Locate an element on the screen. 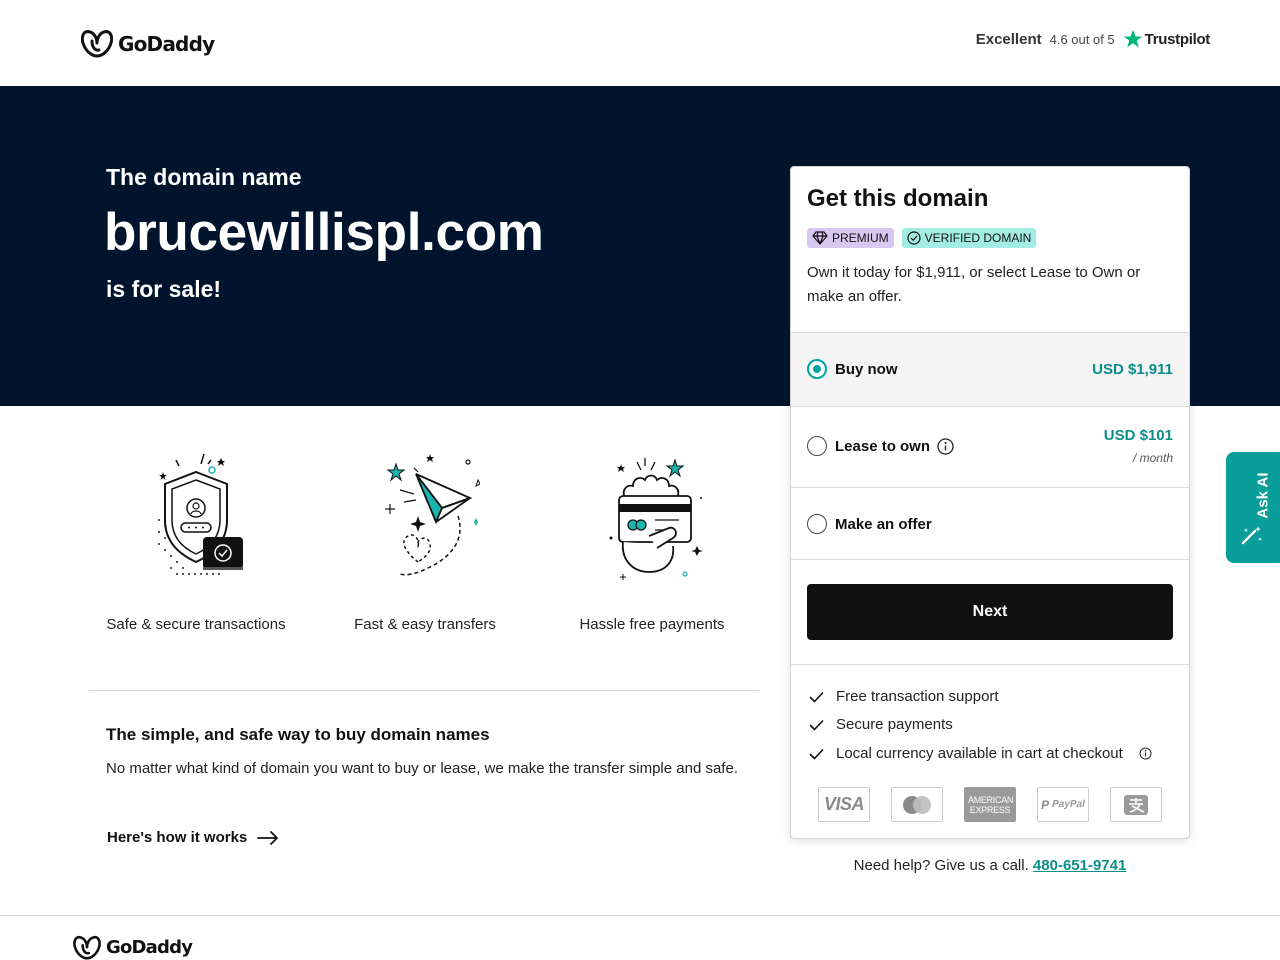 This screenshot has height=960, width=1280. lease-period: / month is located at coordinates (1152, 458).